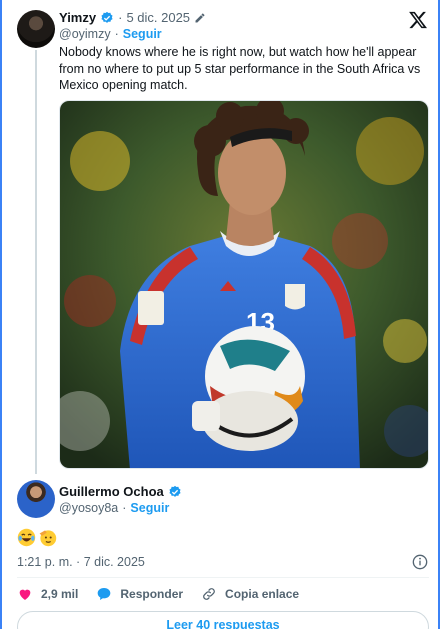  I want to click on info-icon, so click(420, 562).